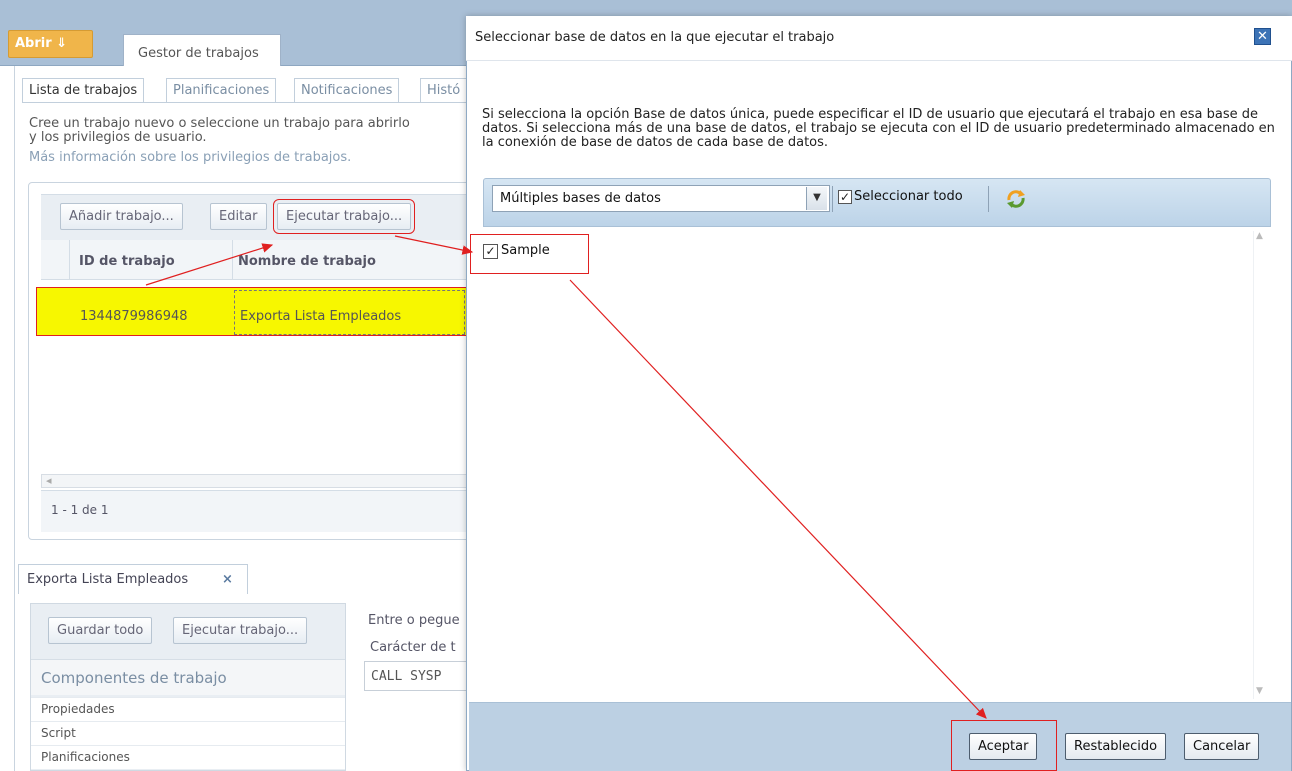  Describe the element at coordinates (845, 197) in the screenshot. I see `select-all-checkbox: ✓` at that location.